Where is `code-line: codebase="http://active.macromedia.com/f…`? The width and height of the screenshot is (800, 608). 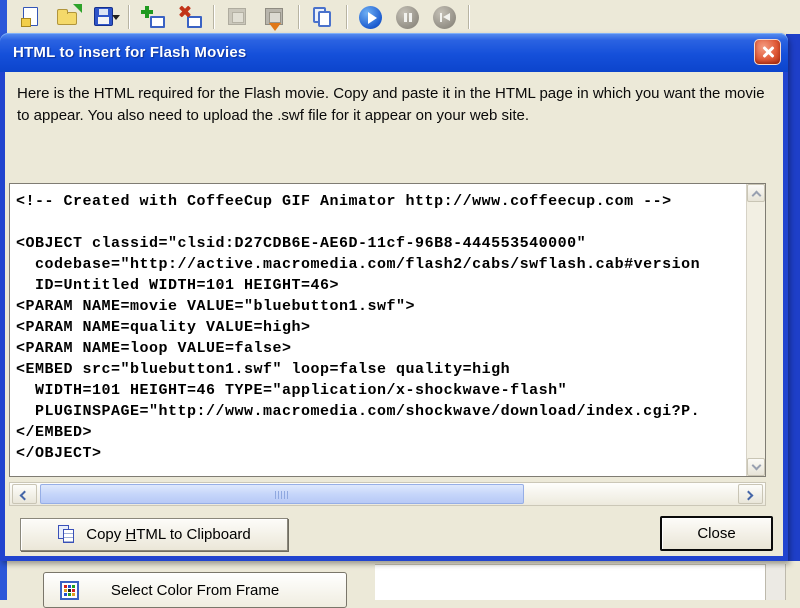
code-line: codebase="http://active.macromedia.com/f… is located at coordinates (358, 264).